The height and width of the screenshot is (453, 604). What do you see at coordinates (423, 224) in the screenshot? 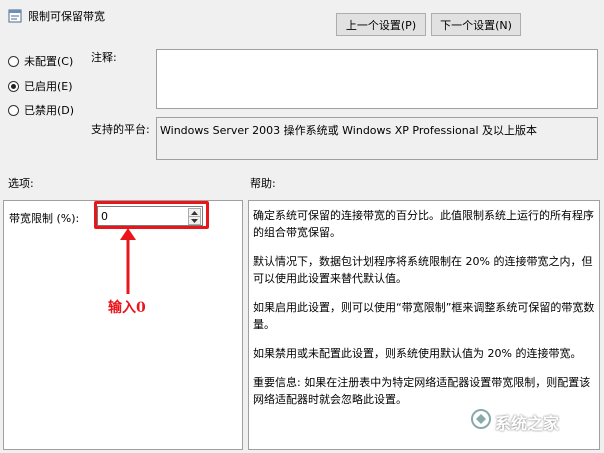
I see `help-paragraph: 确定系统可保留的连接带宽的百分比。此值限制系统上运行的所有程序的组合带宽保留。` at bounding box center [423, 224].